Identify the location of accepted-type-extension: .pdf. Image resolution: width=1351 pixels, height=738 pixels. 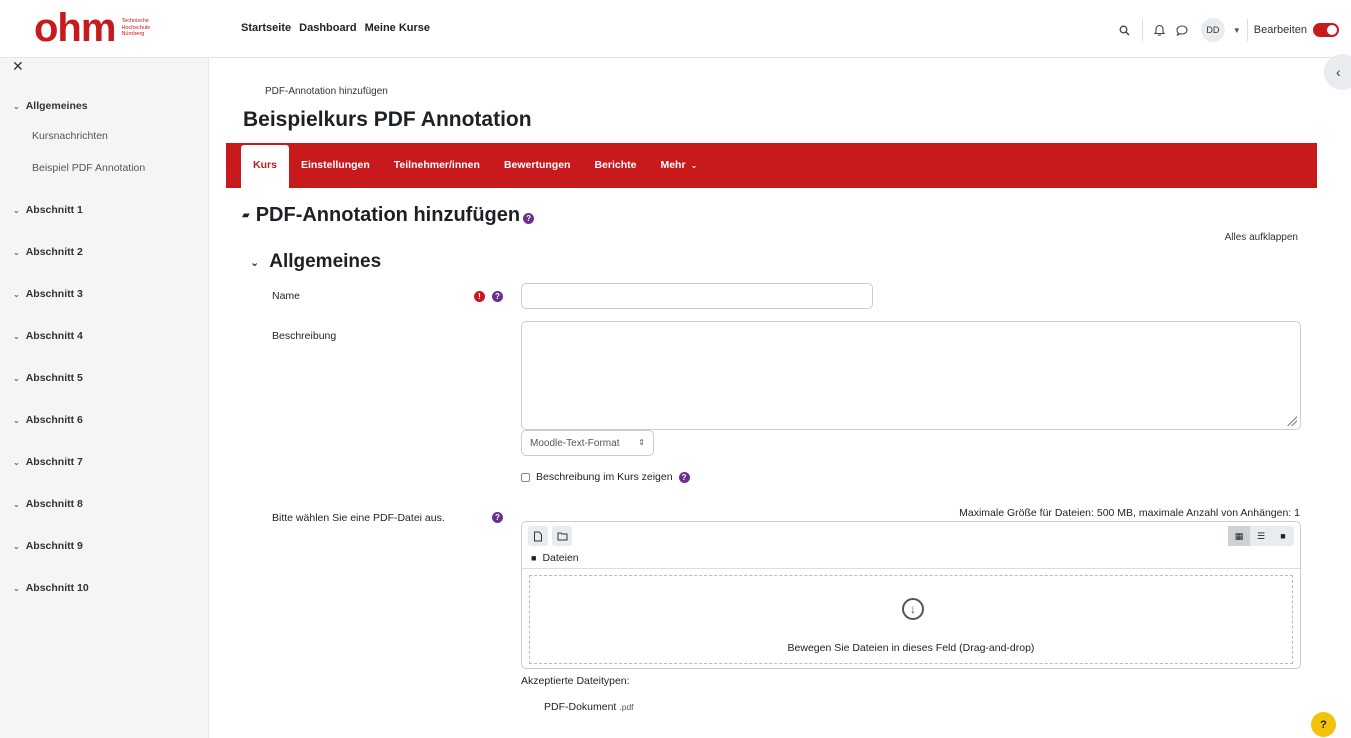
(626, 707).